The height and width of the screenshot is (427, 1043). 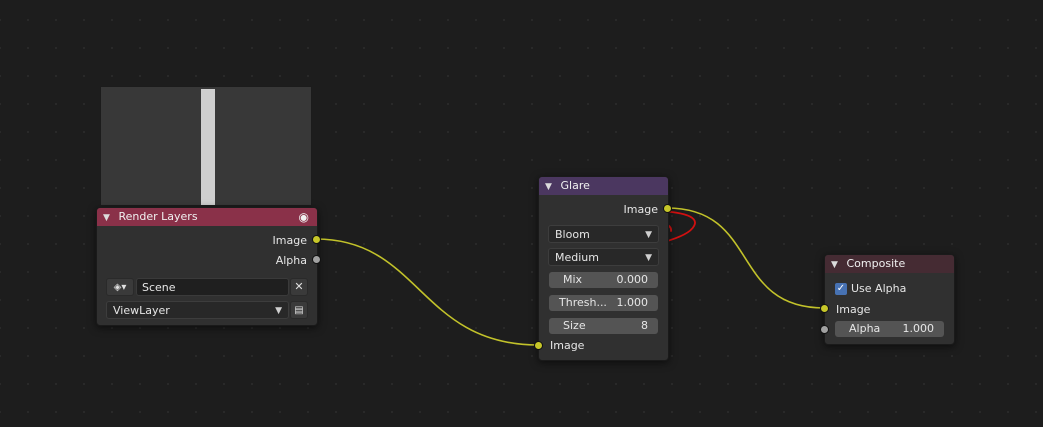 I want to click on glare-image-input-socket, so click(x=538, y=345).